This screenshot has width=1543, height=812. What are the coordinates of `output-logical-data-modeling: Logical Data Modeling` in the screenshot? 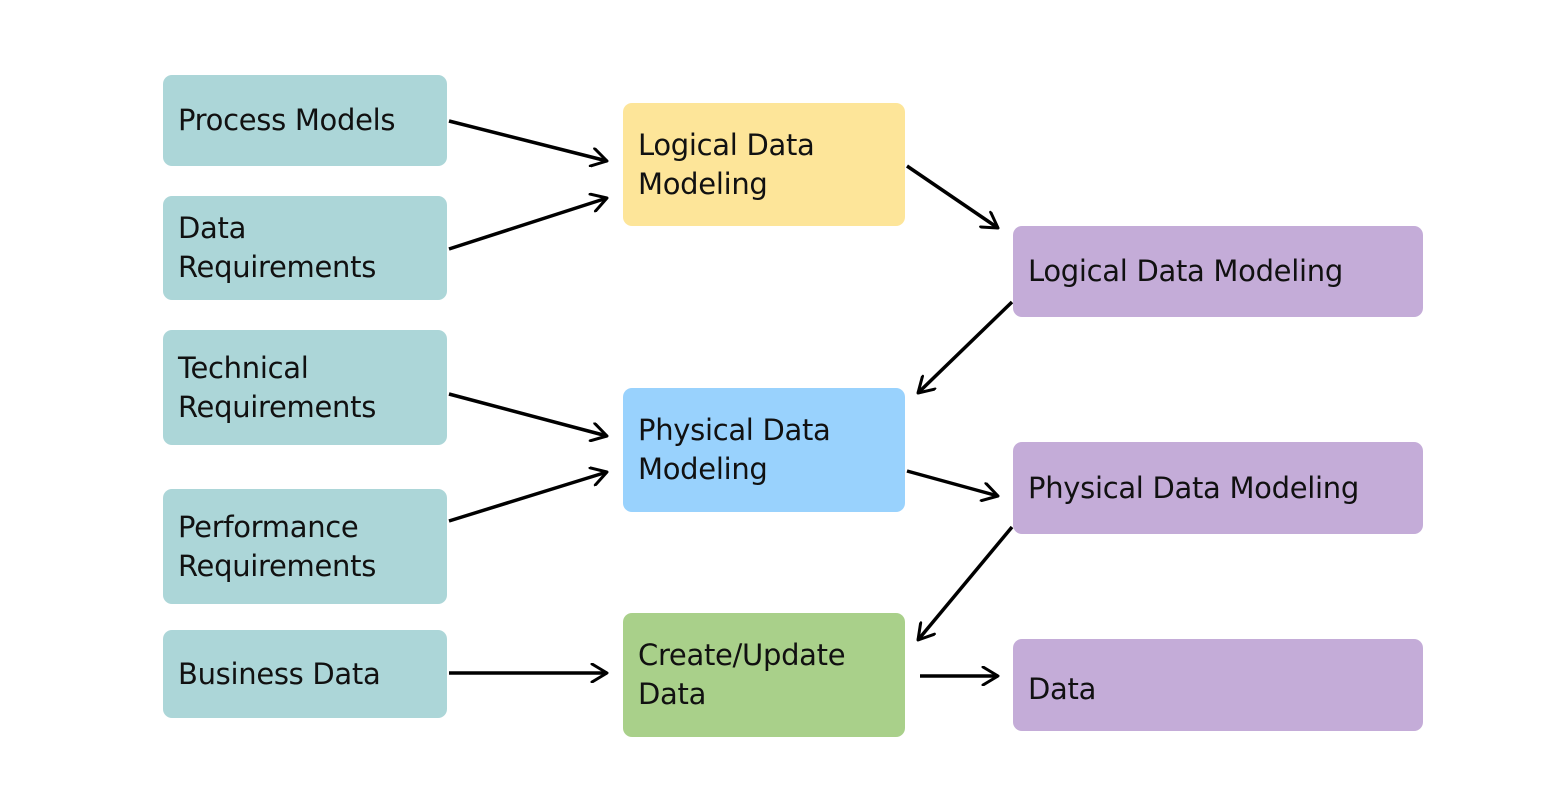 It's located at (1218, 271).